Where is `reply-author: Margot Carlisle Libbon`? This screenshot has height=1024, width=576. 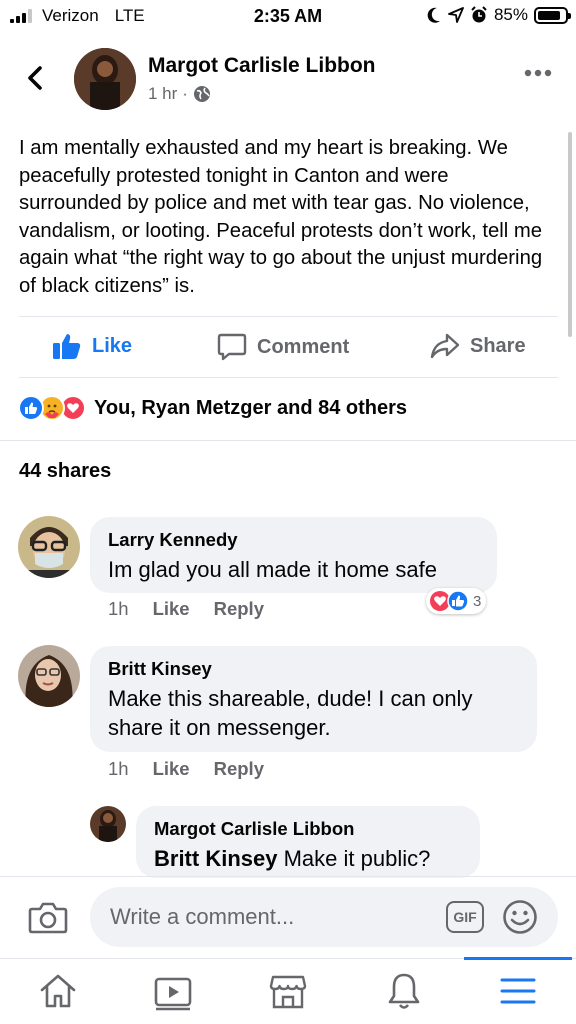
reply-author: Margot Carlisle Libbon is located at coordinates (308, 829).